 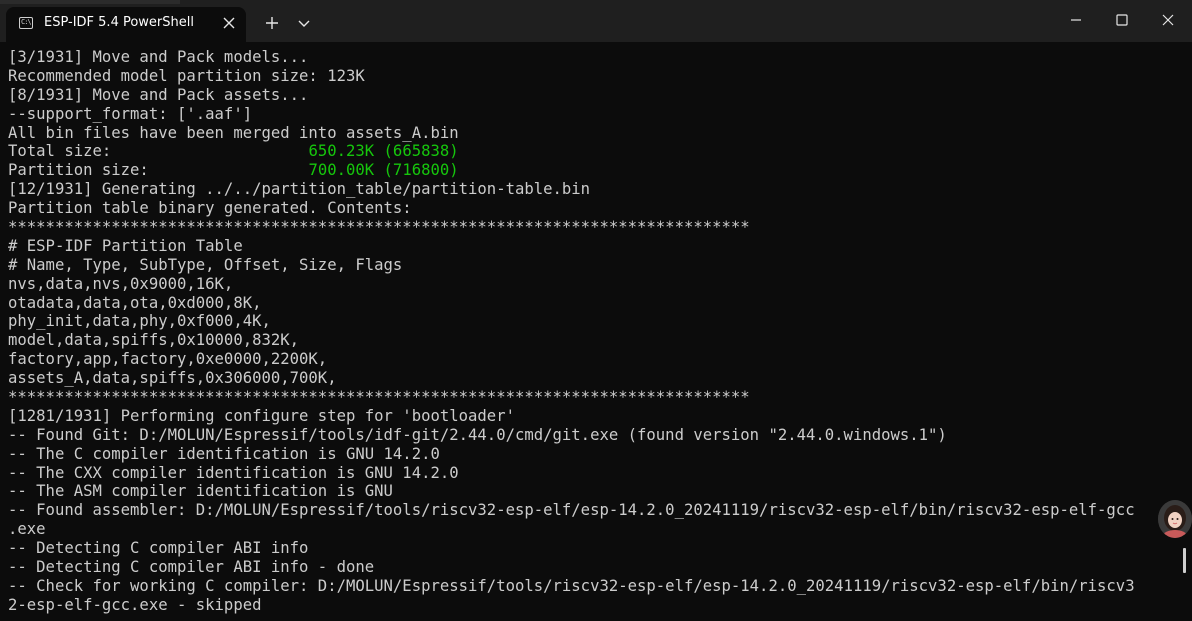 I want to click on terminal-line-text: Partition size:, so click(x=158, y=170).